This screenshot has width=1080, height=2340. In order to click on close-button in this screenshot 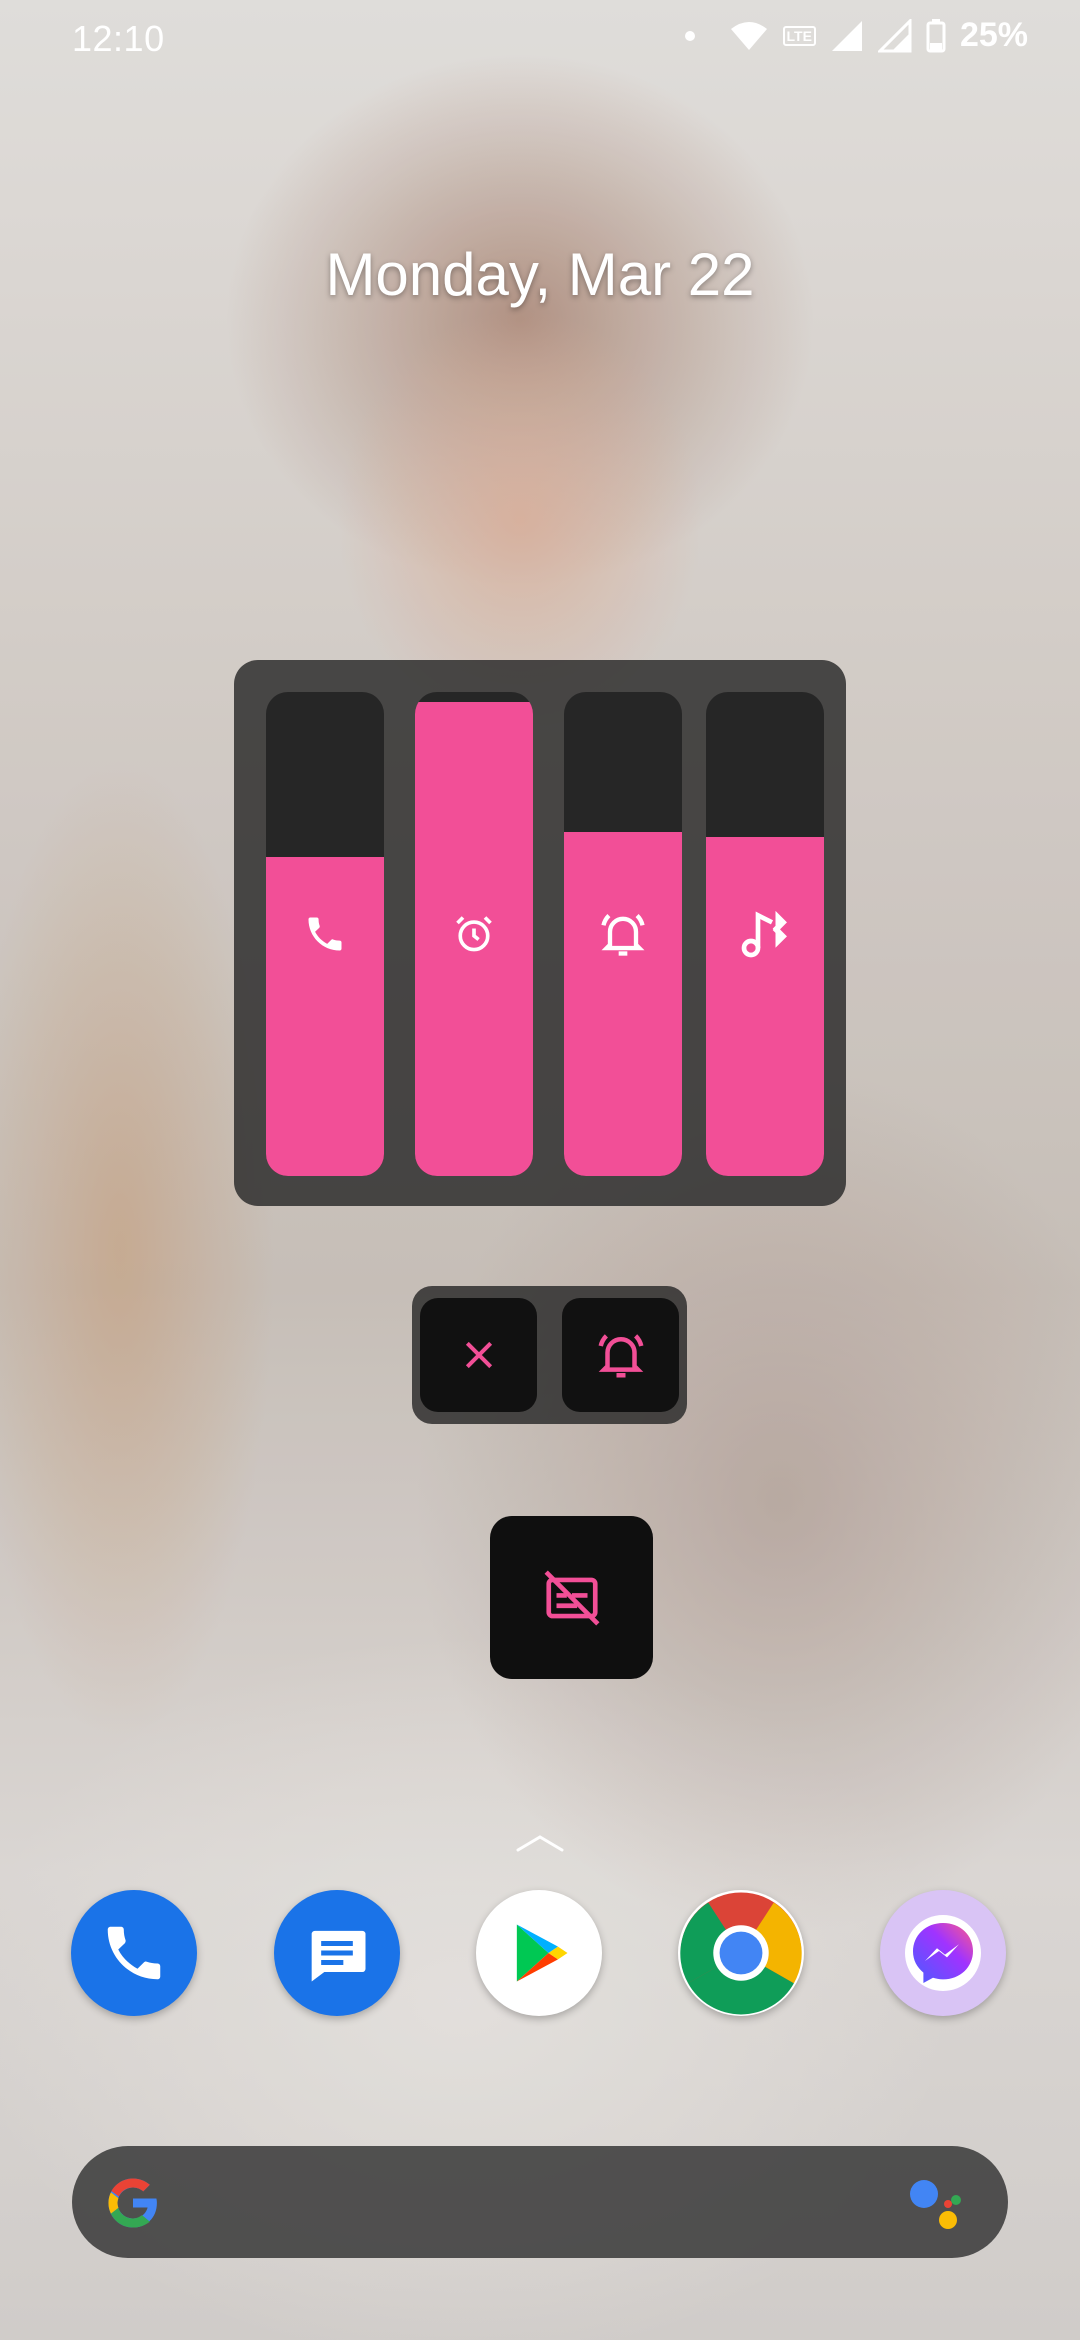, I will do `click(478, 1355)`.